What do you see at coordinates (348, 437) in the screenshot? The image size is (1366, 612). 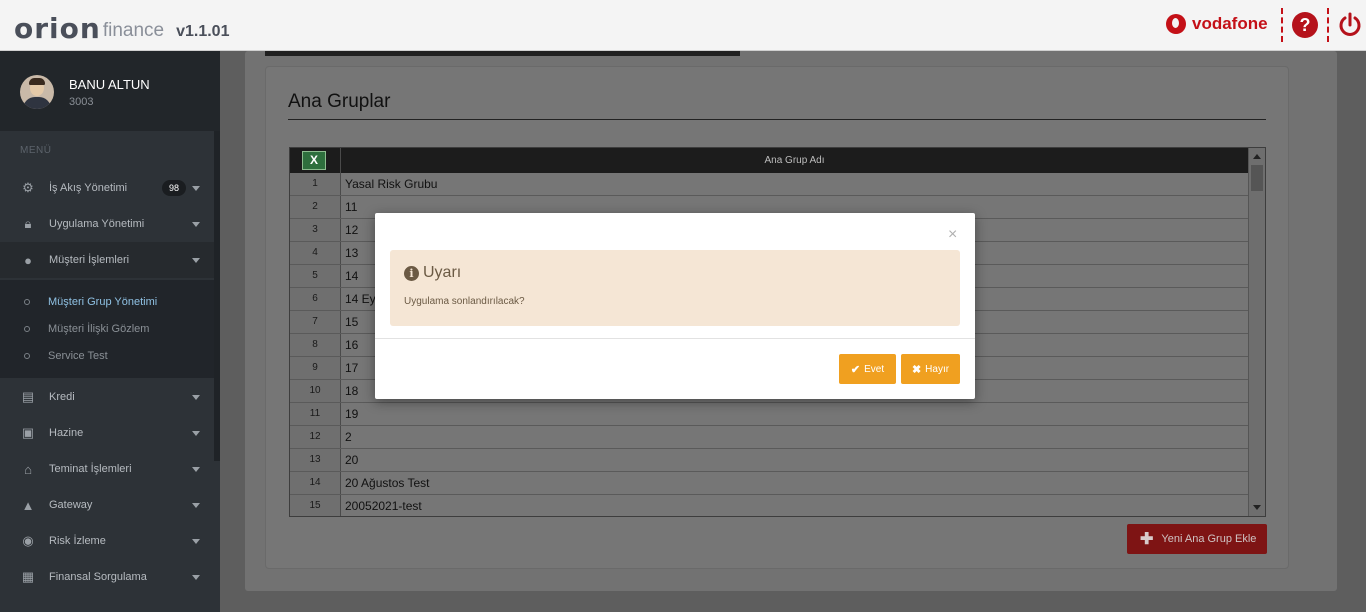 I see `row-value: 2` at bounding box center [348, 437].